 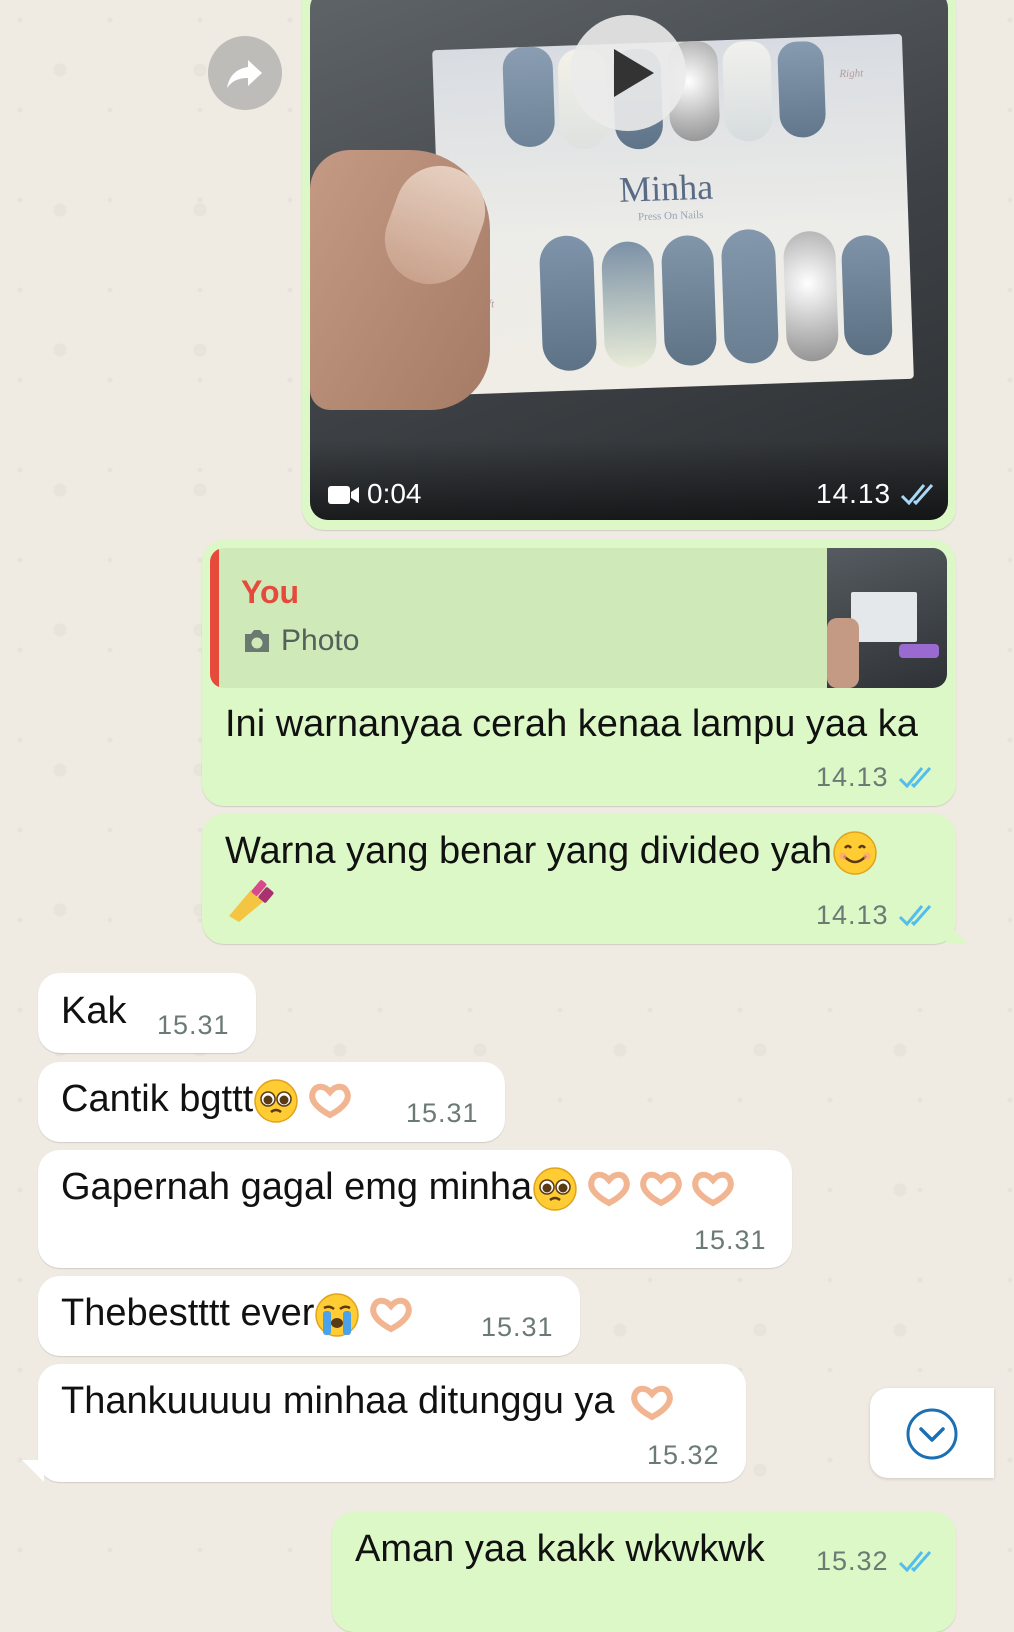 I want to click on video-duration: 0:04, so click(x=394, y=493).